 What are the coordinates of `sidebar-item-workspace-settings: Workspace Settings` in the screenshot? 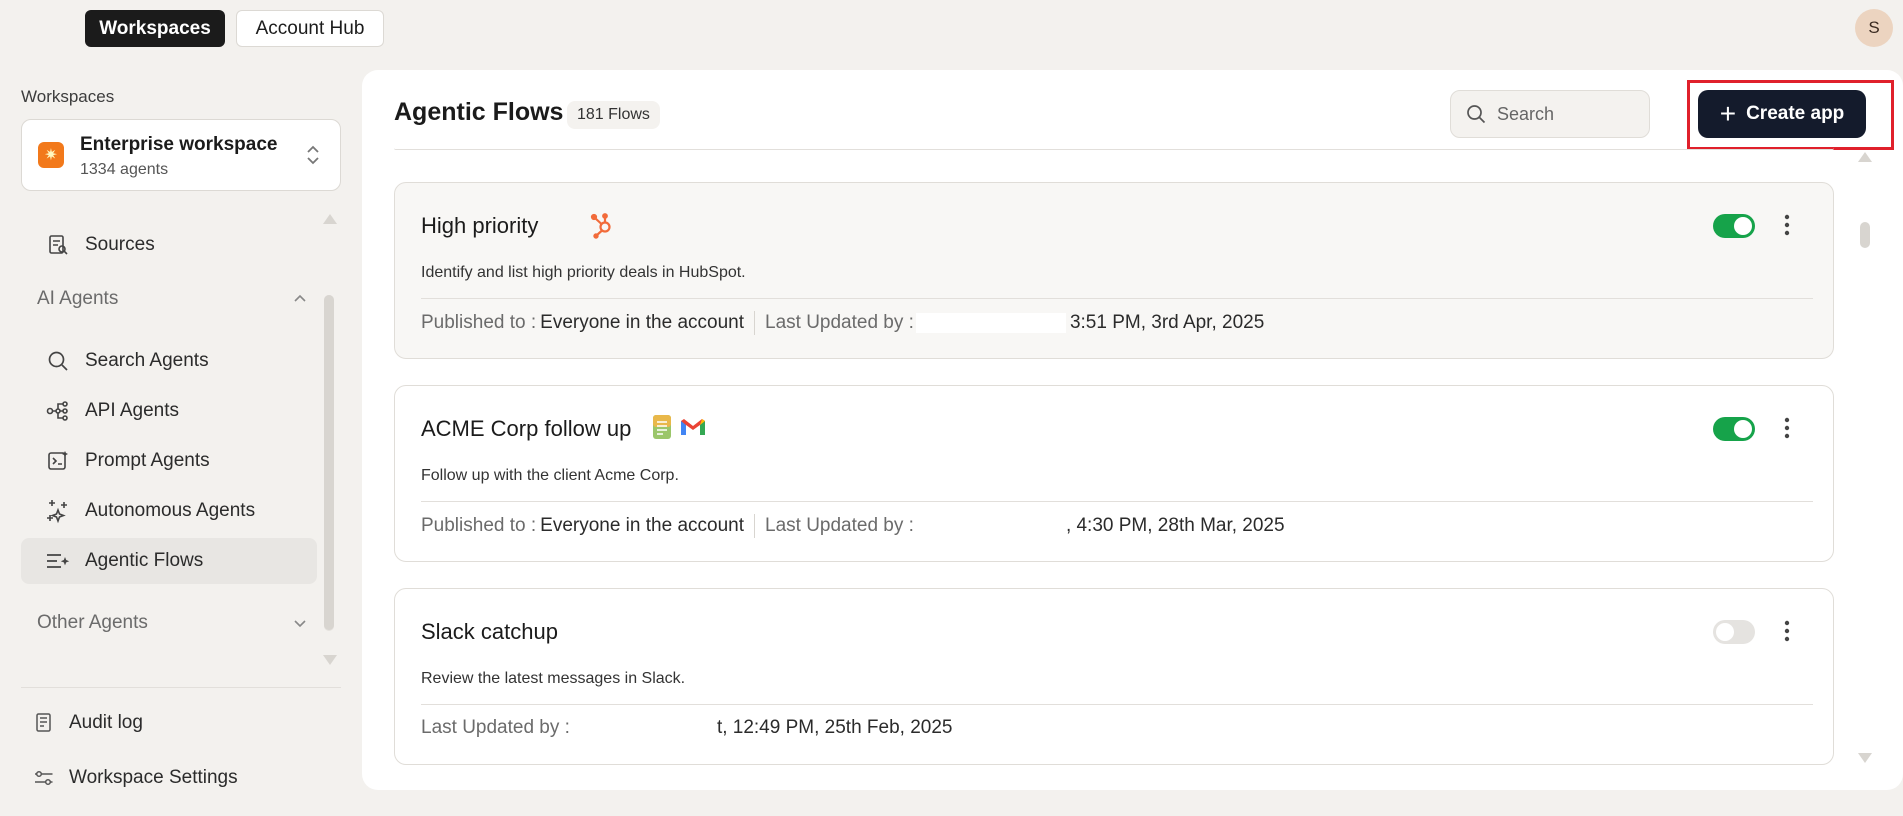 It's located at (169, 778).